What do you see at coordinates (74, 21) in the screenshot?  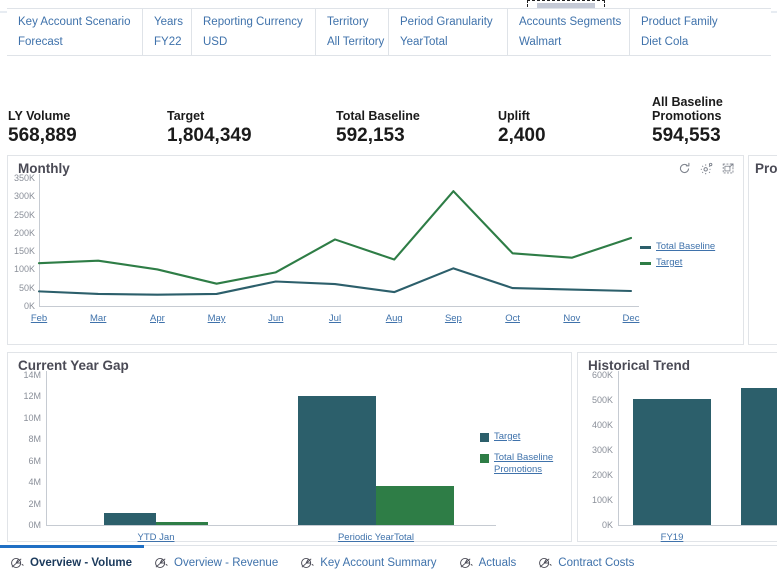 I see `filter-label: Key Account Scenario` at bounding box center [74, 21].